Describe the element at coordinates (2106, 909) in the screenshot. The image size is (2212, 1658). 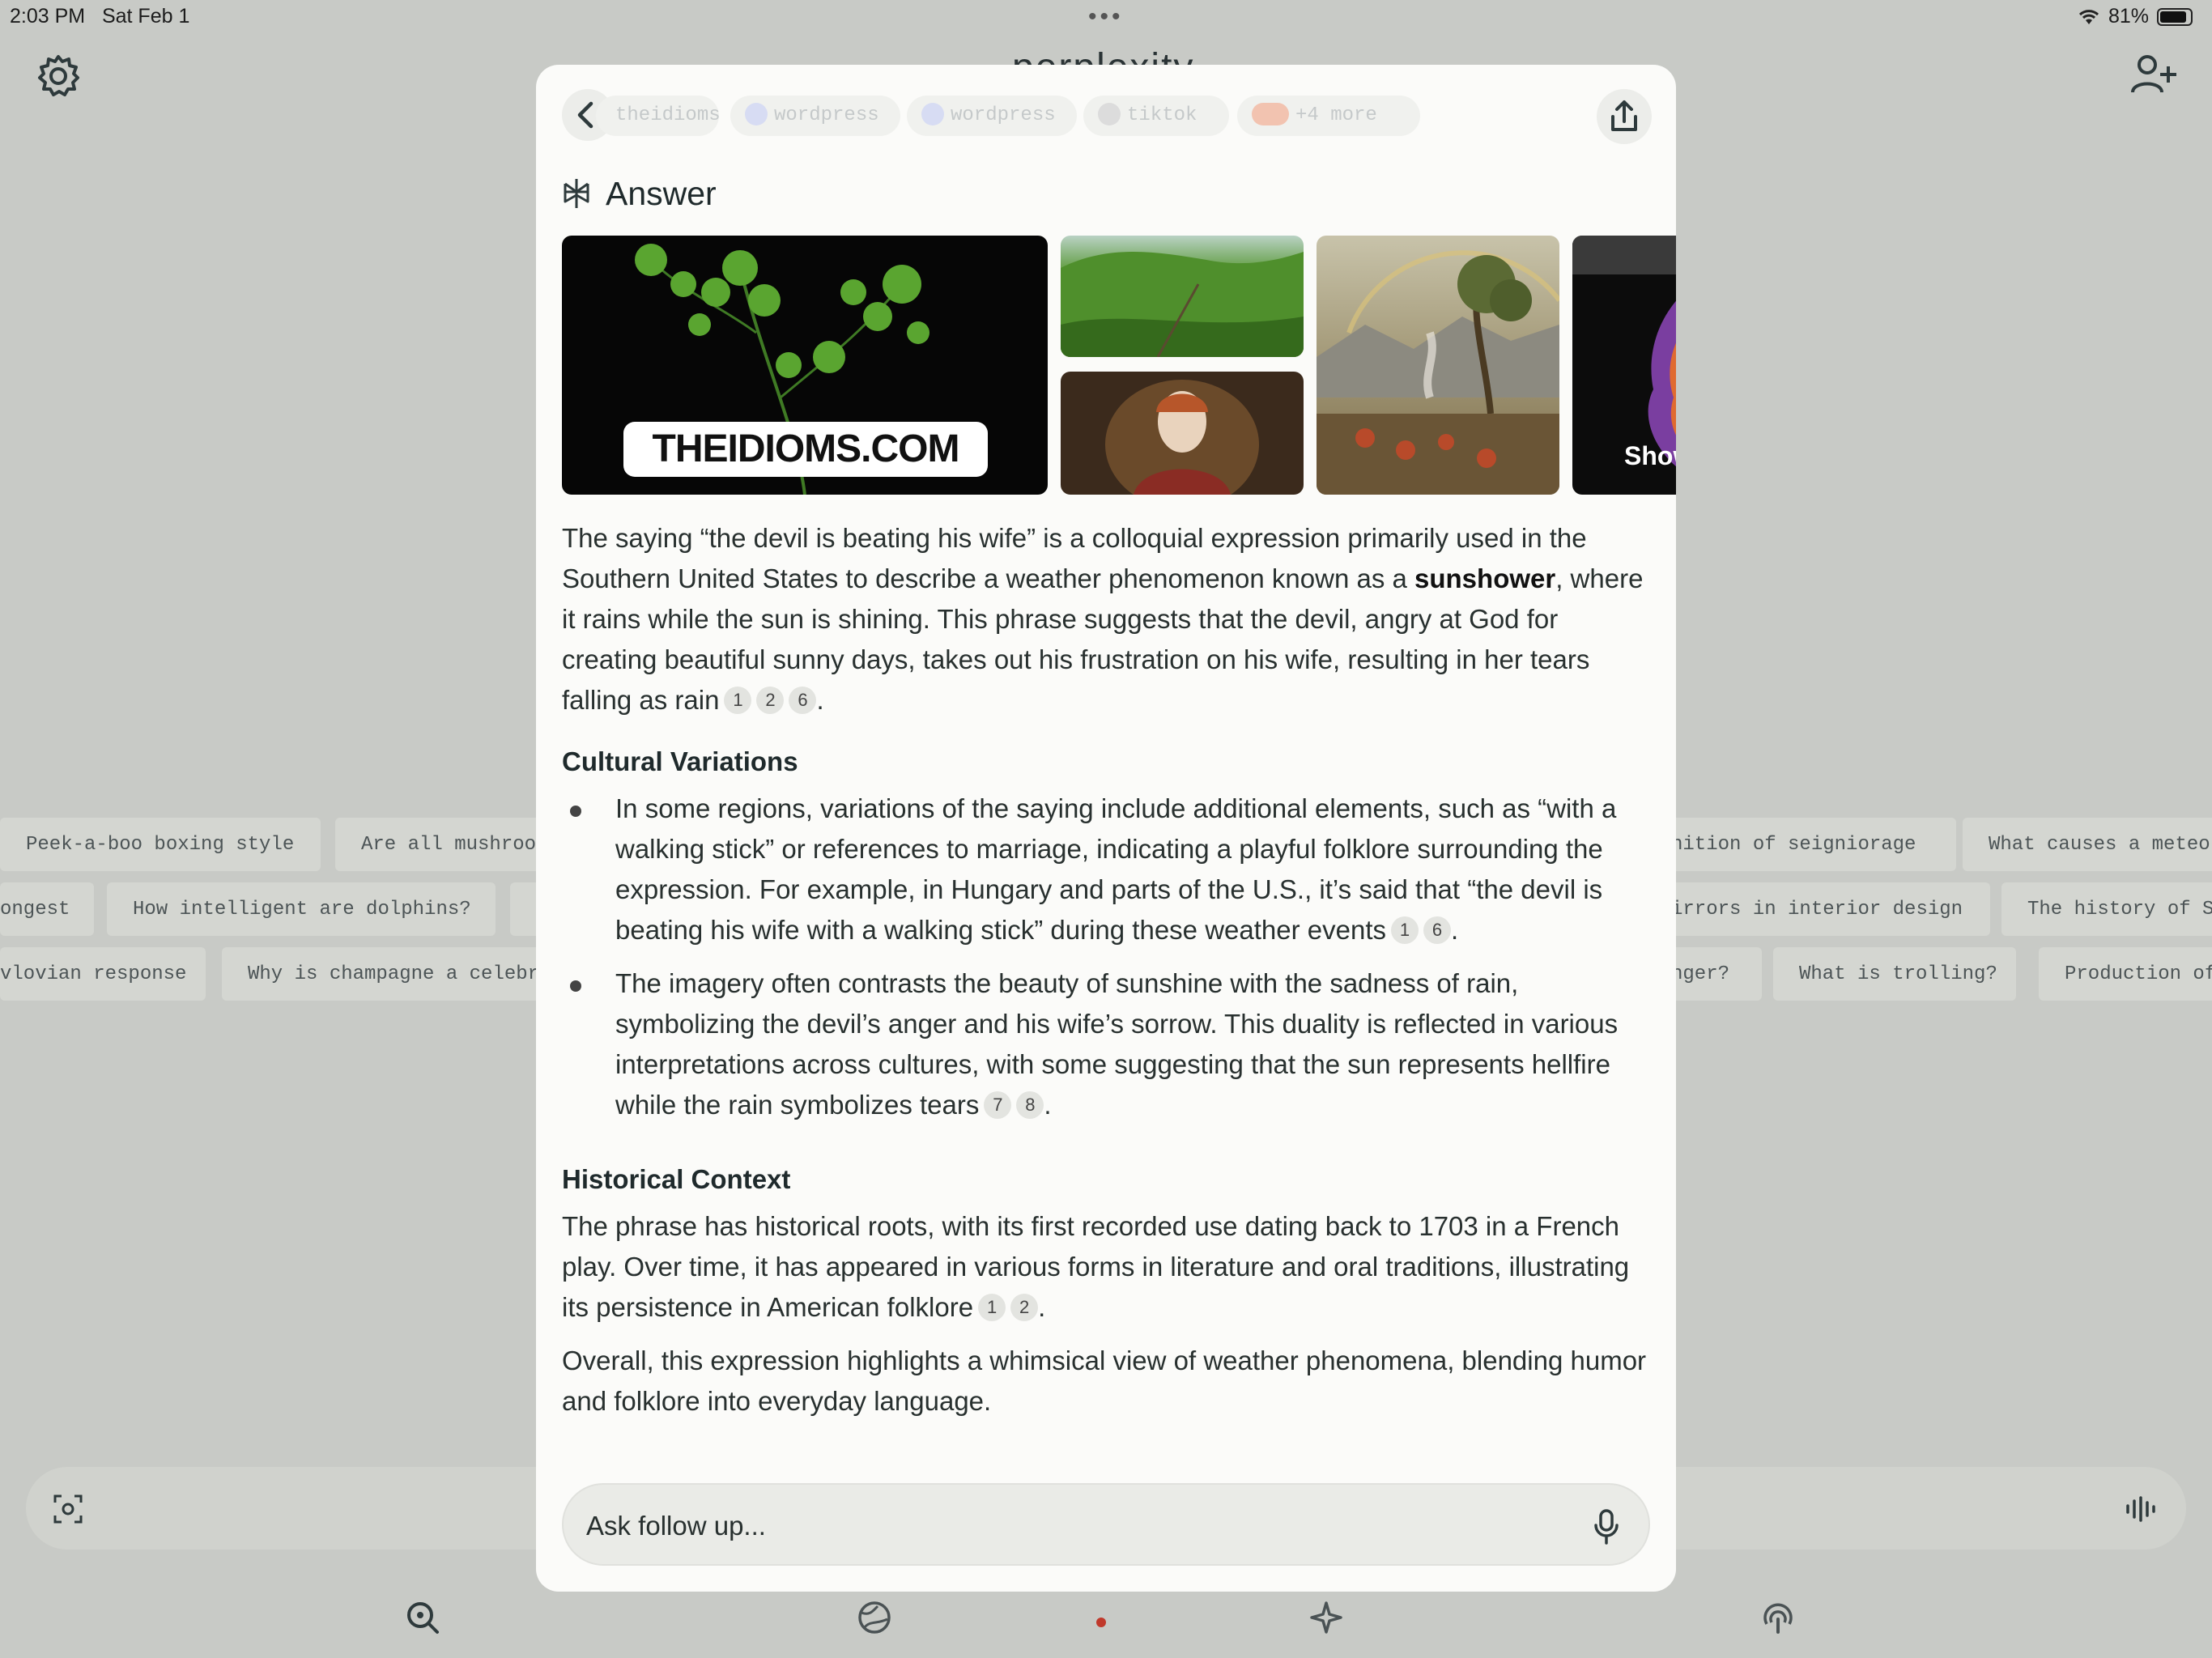
I see `suggestion-chip: The history of S` at that location.